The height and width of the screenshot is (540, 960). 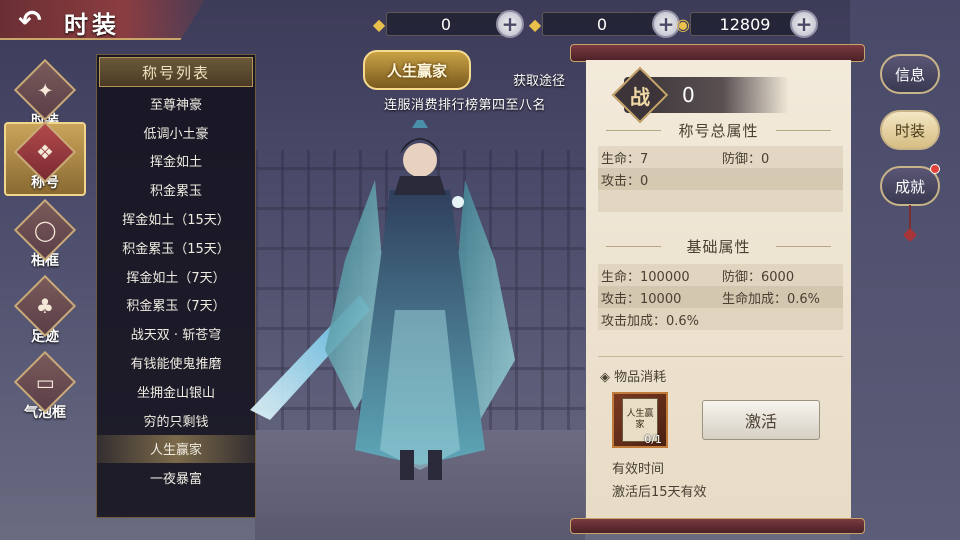 What do you see at coordinates (641, 299) in the screenshot?
I see `attr-value: 攻击：10000` at bounding box center [641, 299].